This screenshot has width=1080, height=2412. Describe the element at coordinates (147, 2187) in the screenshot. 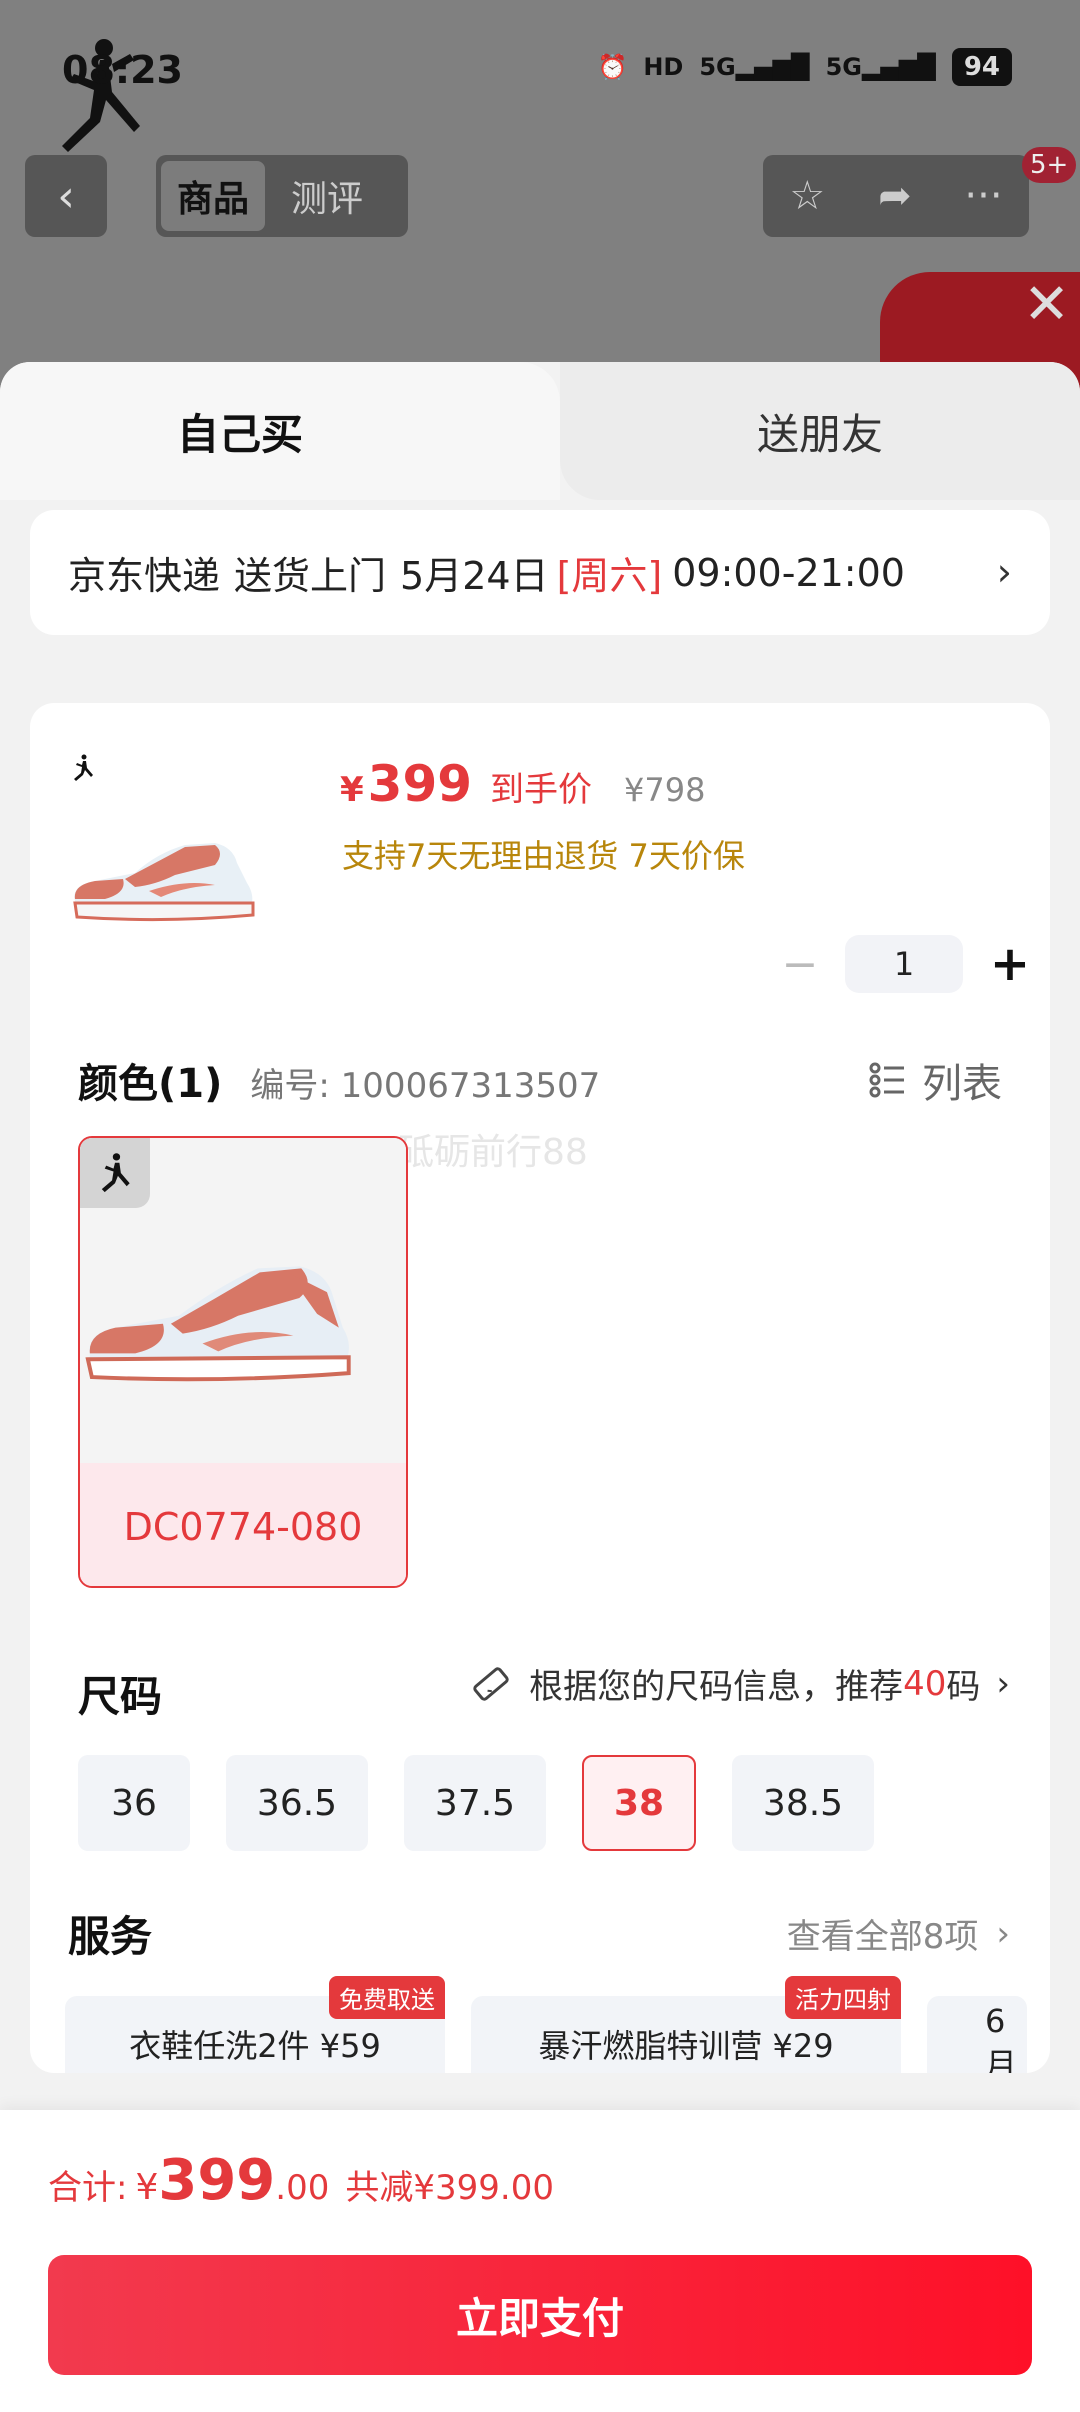

I see `total-currency: ¥` at that location.